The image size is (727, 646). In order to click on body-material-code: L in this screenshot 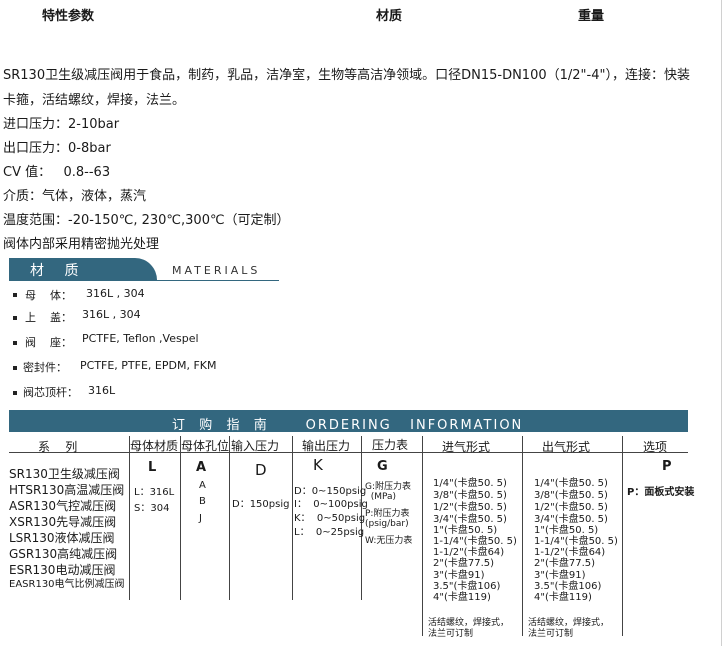, I will do `click(152, 467)`.